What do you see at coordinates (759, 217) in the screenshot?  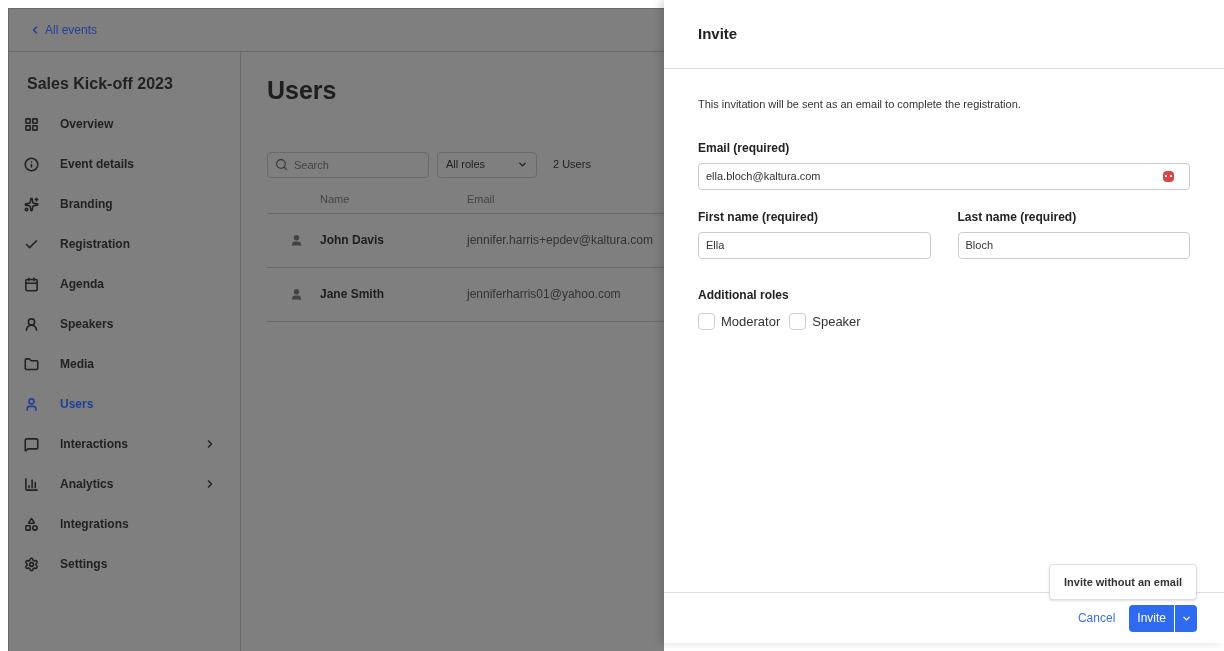 I see `field-label: First name (required)` at bounding box center [759, 217].